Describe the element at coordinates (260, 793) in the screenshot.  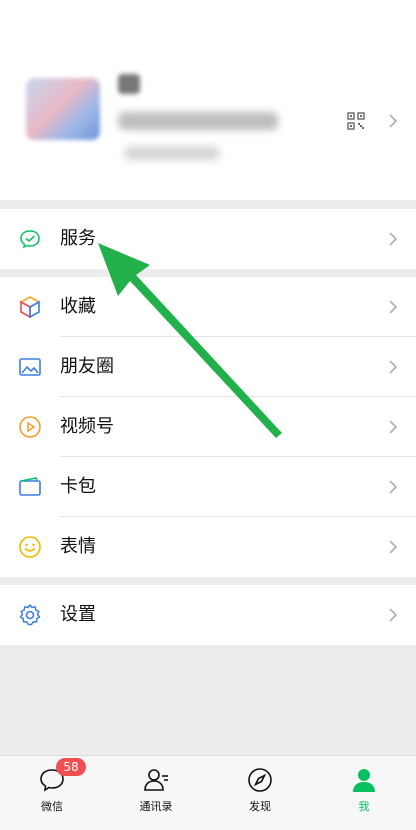
I see `tab-discover: 发现` at that location.